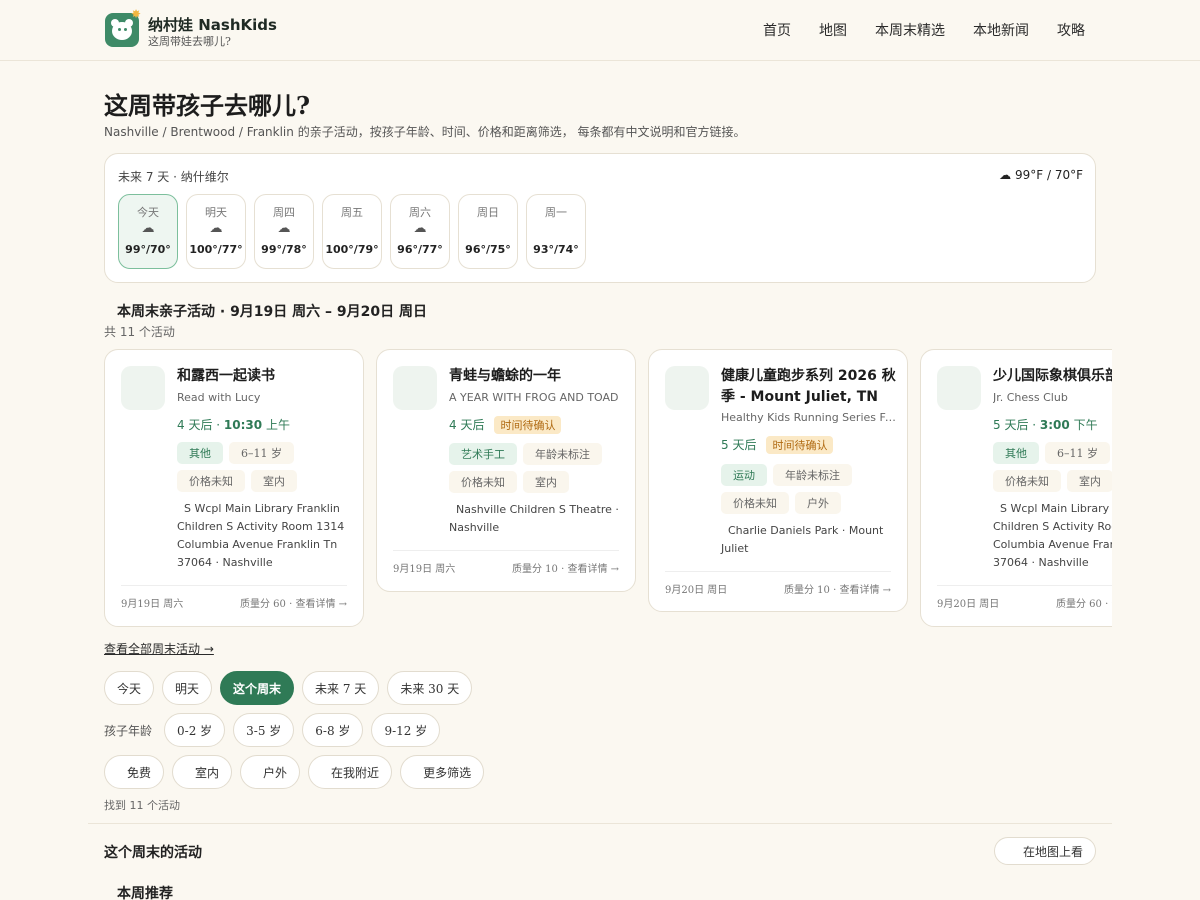 The height and width of the screenshot is (900, 1200). I want to click on brand-title: 纳村娃 NashKids, so click(212, 24).